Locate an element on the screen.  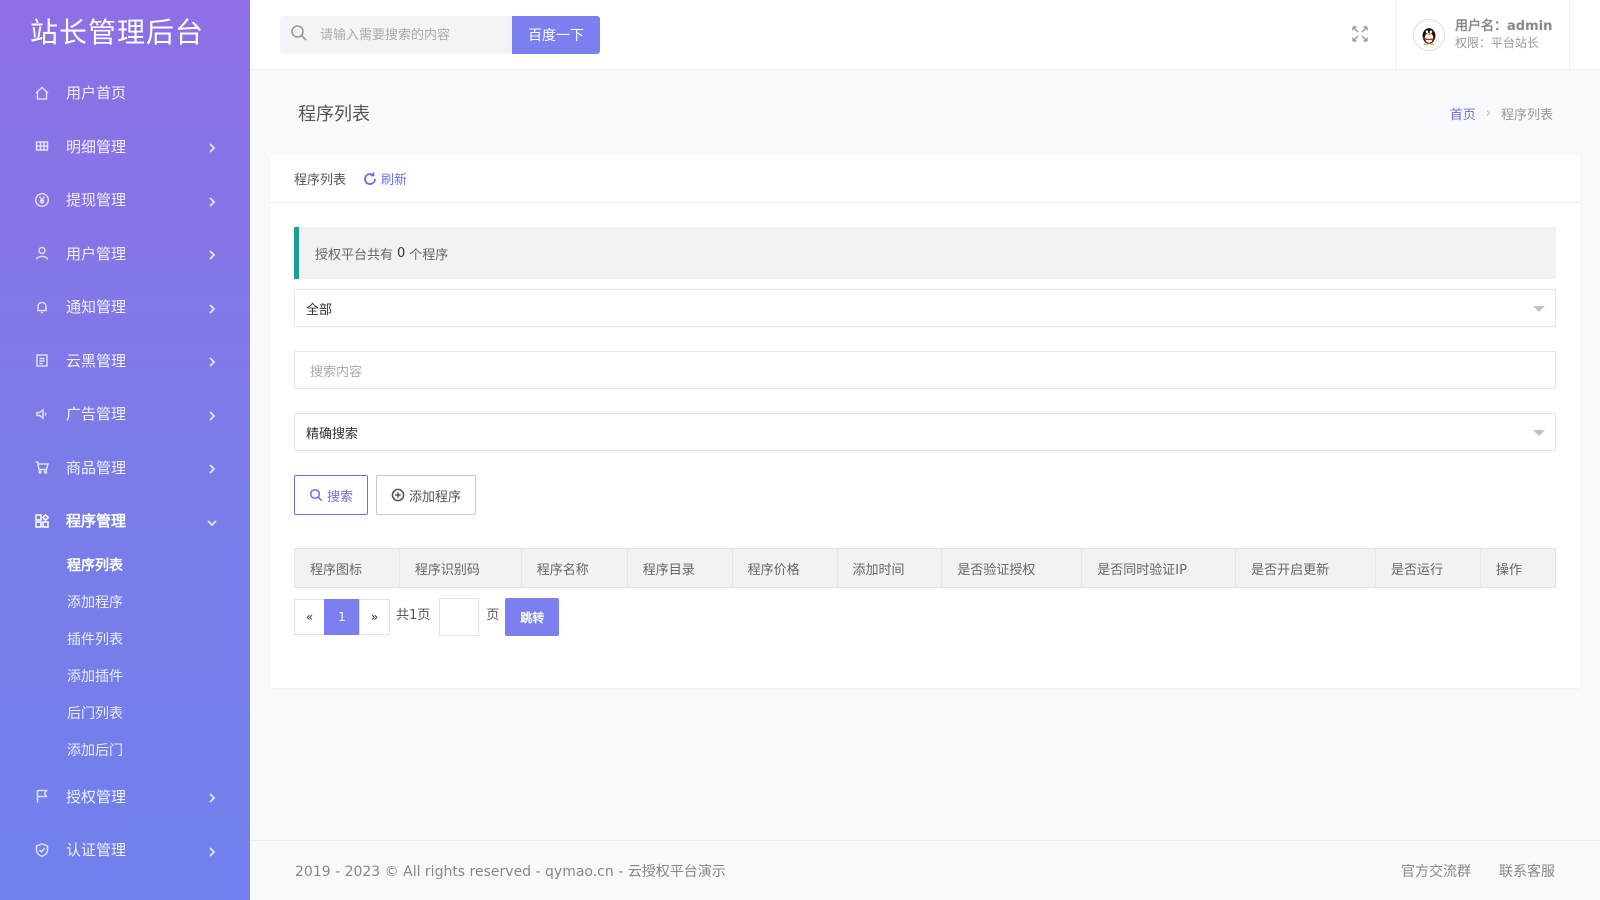
column-header: 程序名称 is located at coordinates (574, 568).